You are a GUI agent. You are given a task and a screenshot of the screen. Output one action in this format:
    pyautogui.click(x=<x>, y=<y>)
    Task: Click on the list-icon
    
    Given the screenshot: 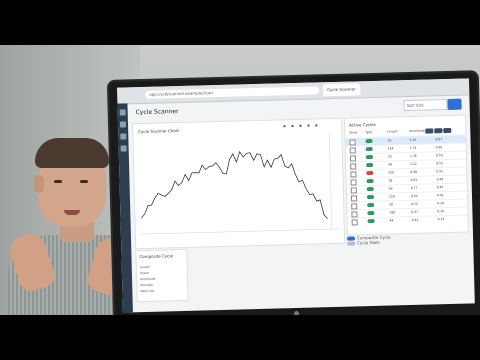 What is the action you would take?
    pyautogui.click(x=123, y=136)
    